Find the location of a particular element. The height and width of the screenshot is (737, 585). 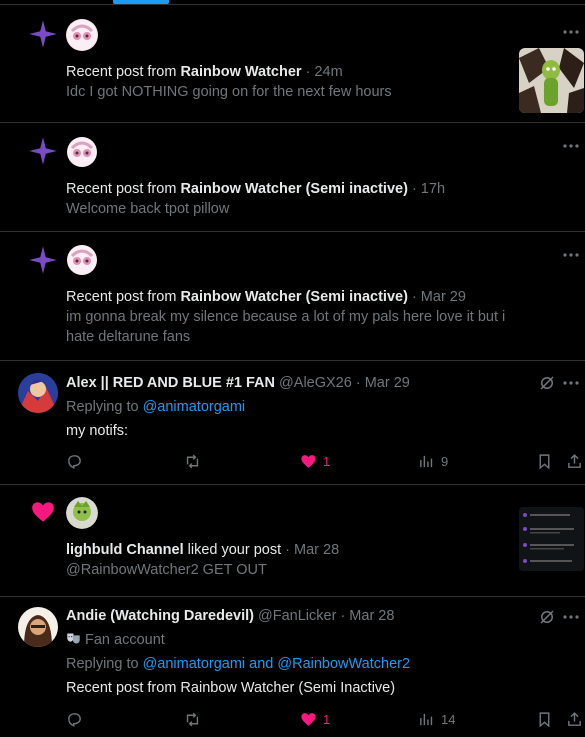

replying-to: Replying to @animatorgami is located at coordinates (155, 407).